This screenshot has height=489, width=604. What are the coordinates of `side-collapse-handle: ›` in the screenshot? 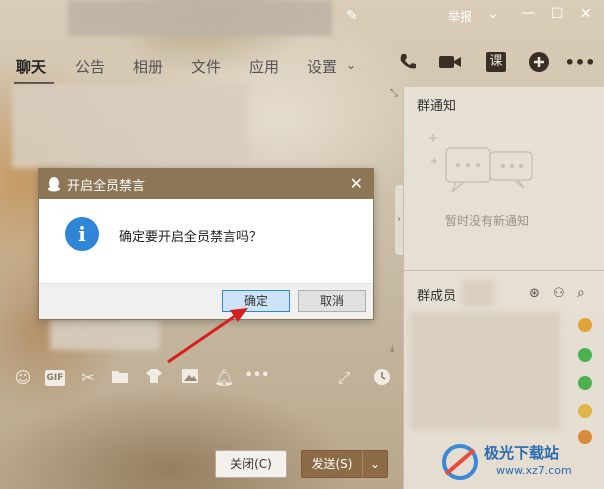 It's located at (399, 220).